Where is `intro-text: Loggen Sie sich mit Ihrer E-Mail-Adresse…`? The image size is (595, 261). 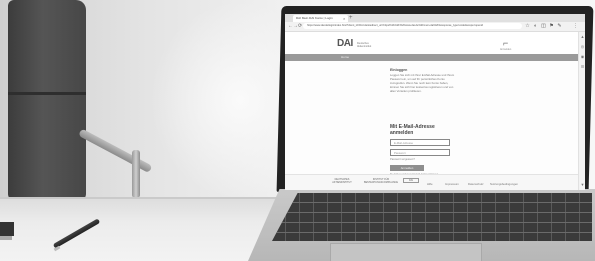 intro-text: Loggen Sie sich mit Ihrer E-Mail-Adresse… is located at coordinates (422, 83).